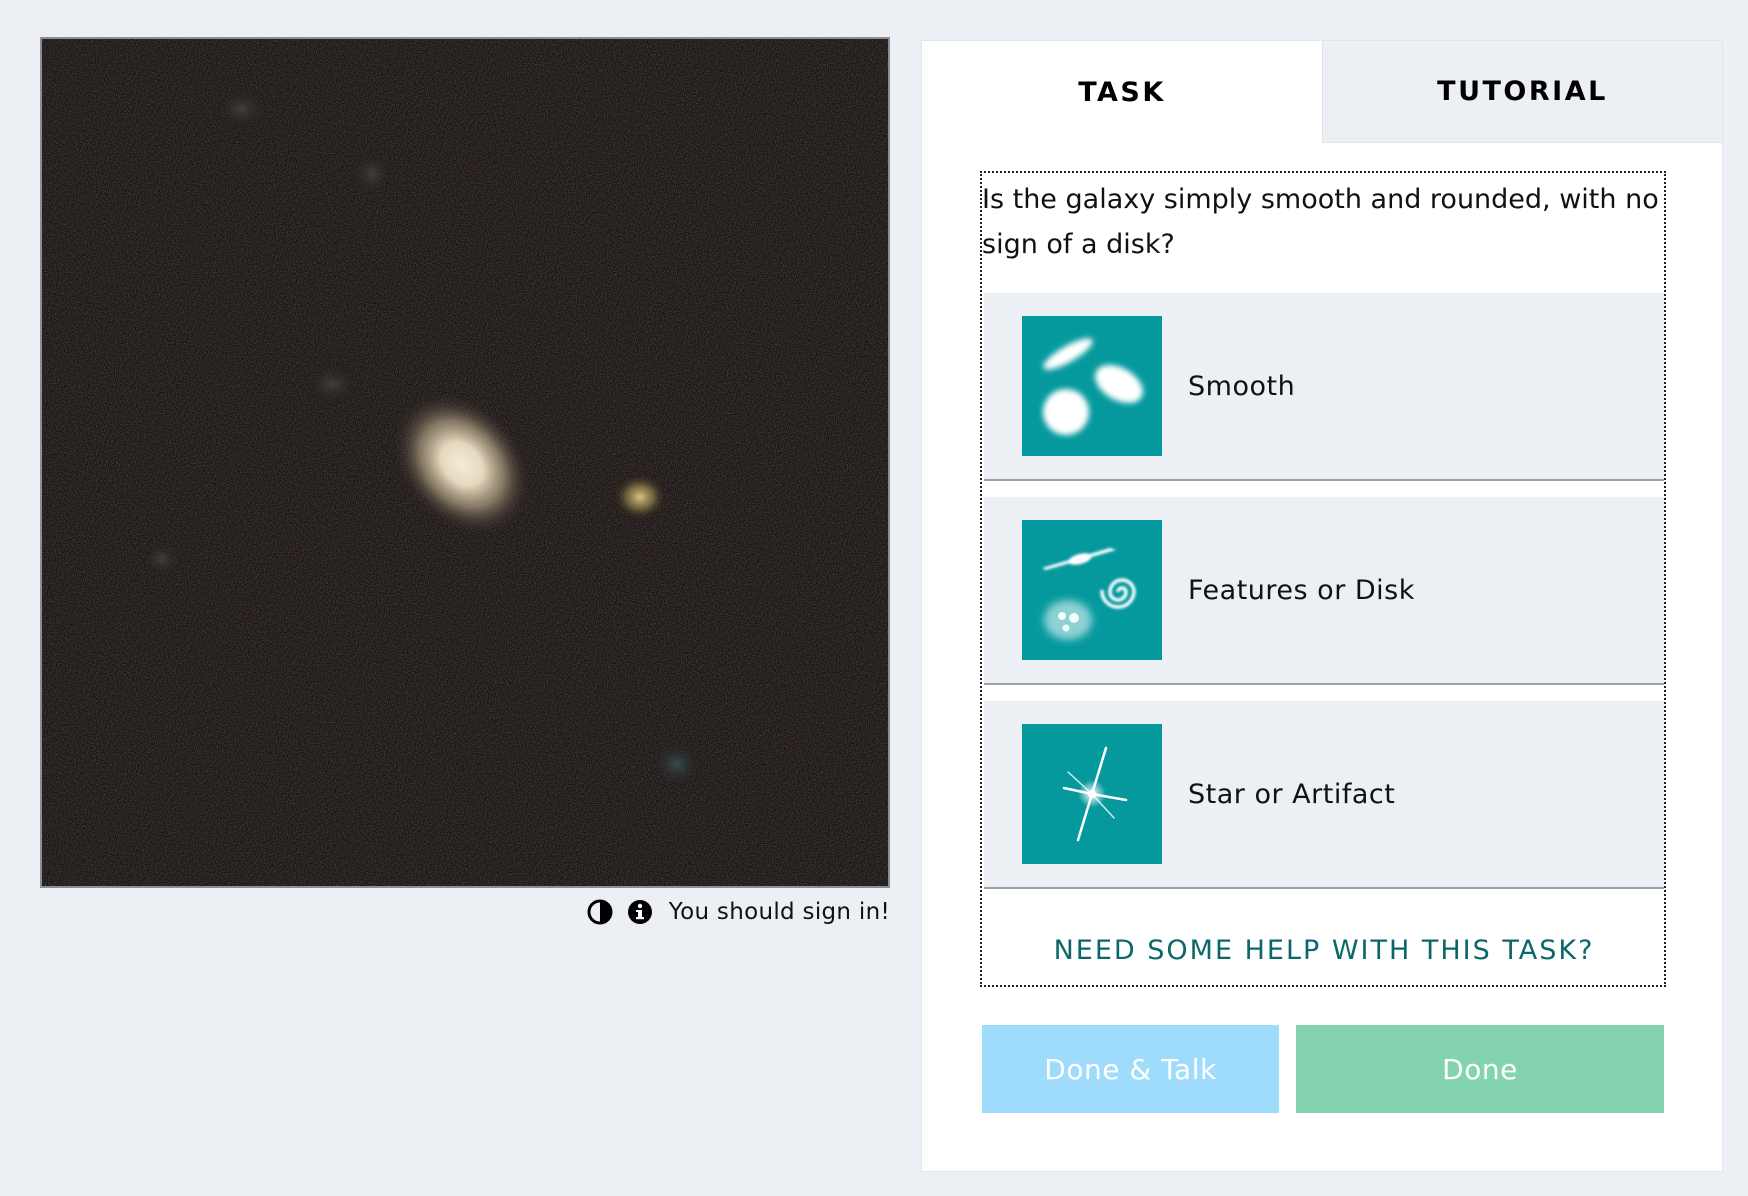  I want to click on panel-tabs: TASK TUTORIAL, so click(1322, 92).